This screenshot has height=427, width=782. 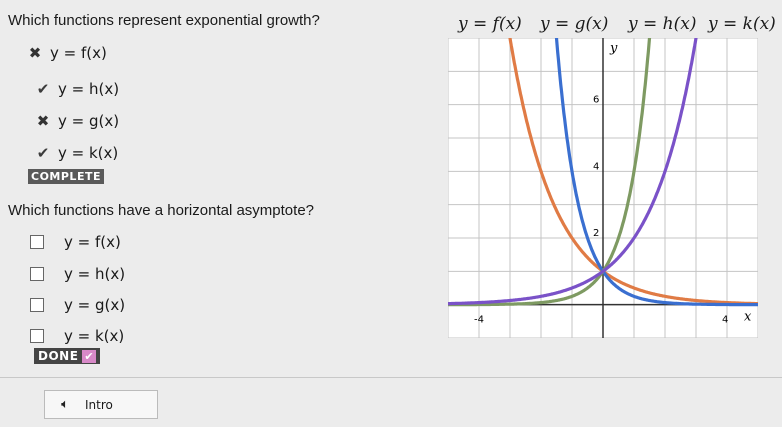 I want to click on speaker-icon: 🔈︎, so click(x=65, y=404).